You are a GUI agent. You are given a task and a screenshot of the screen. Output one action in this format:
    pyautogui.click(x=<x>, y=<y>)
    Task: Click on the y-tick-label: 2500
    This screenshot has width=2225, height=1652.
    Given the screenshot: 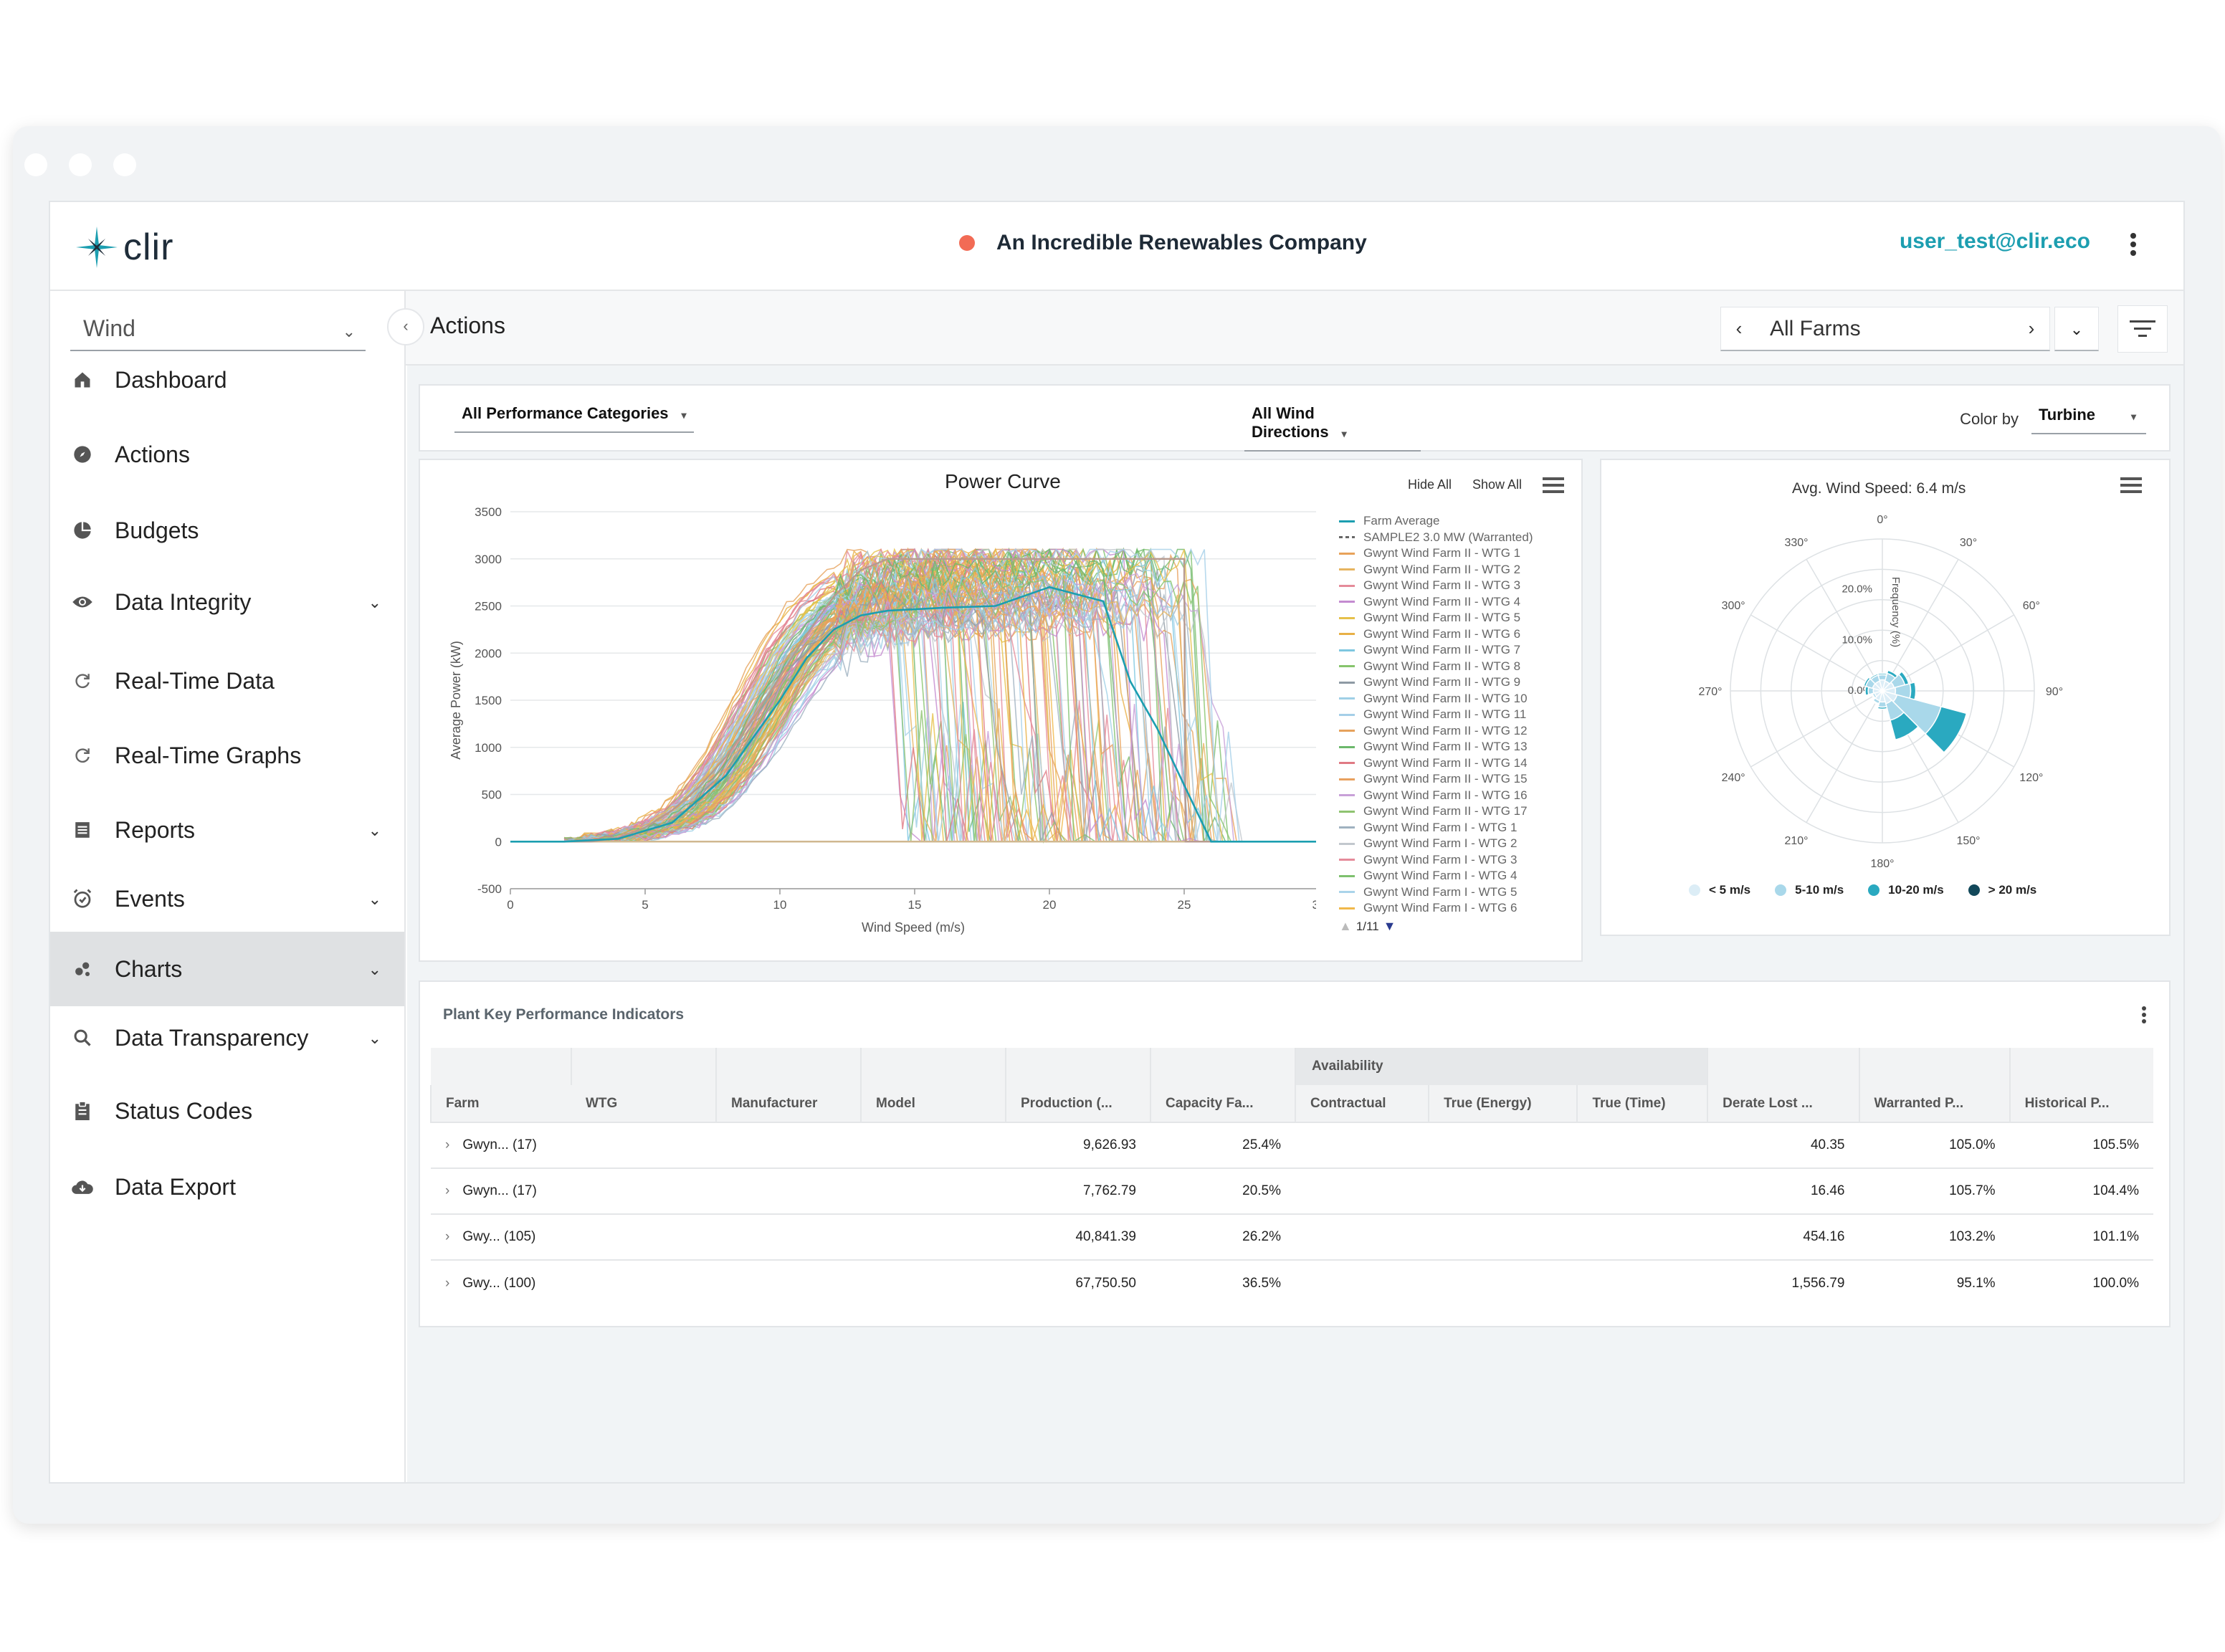 What is the action you would take?
    pyautogui.click(x=489, y=606)
    